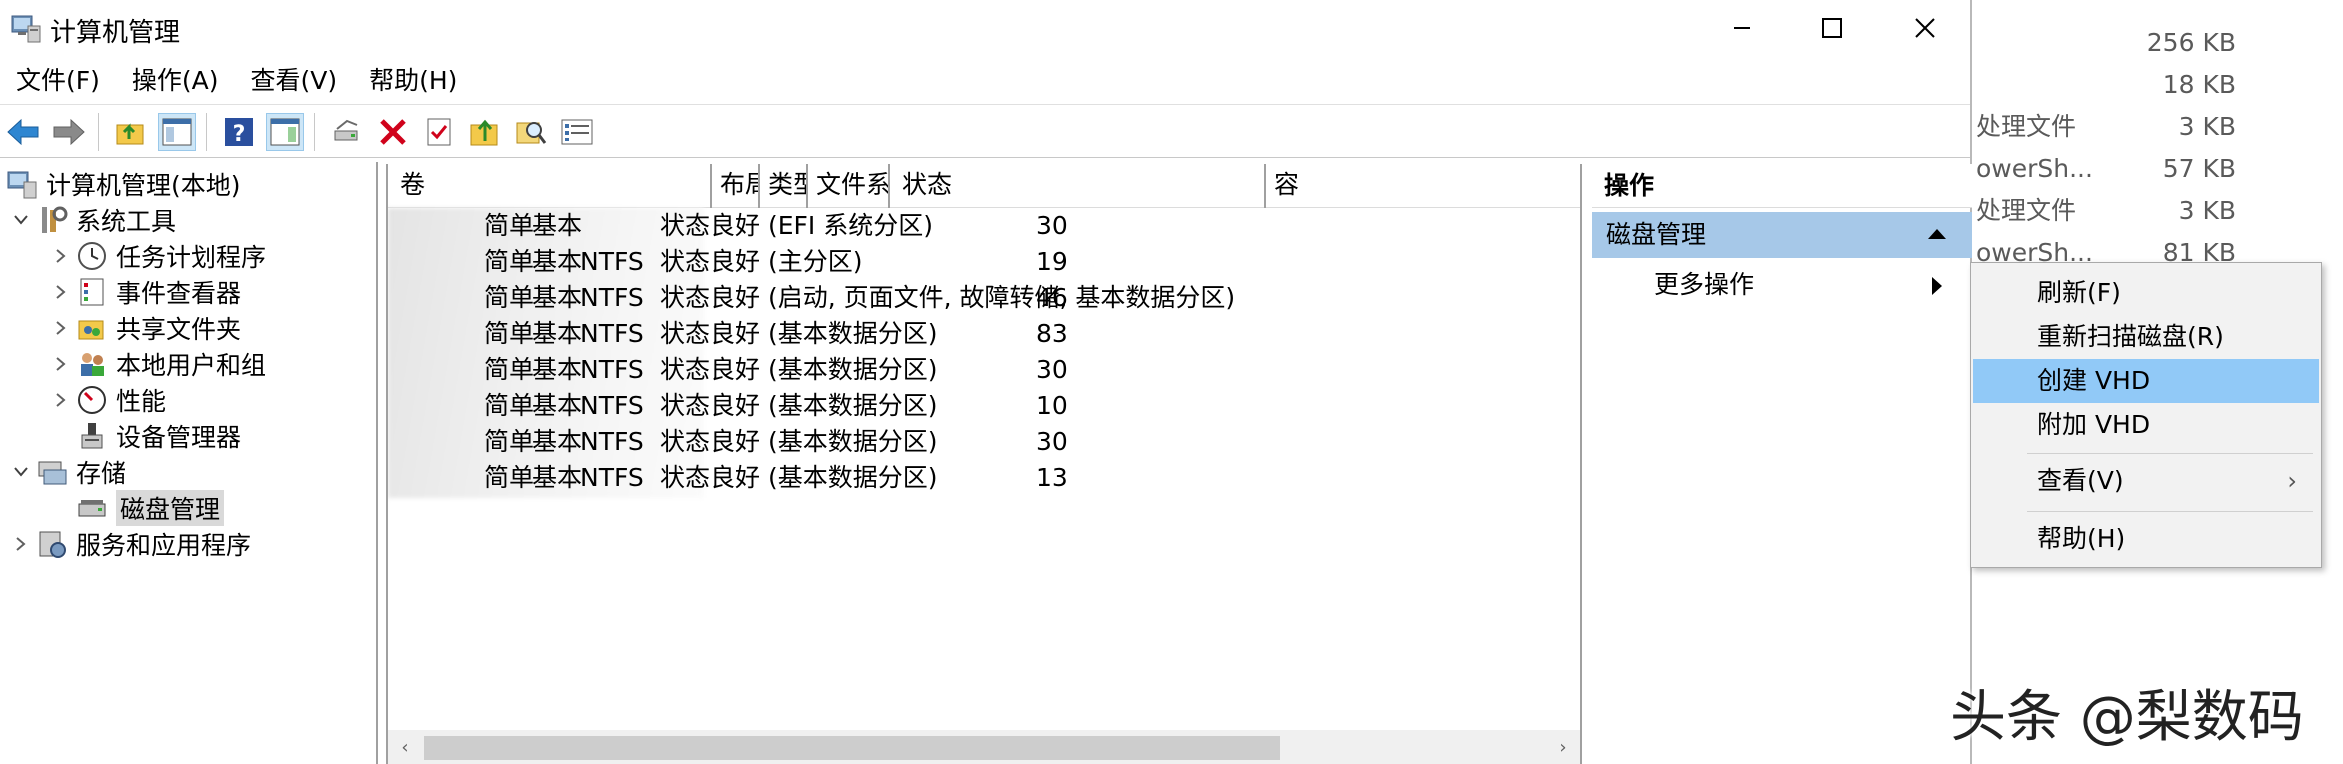 The height and width of the screenshot is (764, 2343). I want to click on event-log-icon, so click(92, 292).